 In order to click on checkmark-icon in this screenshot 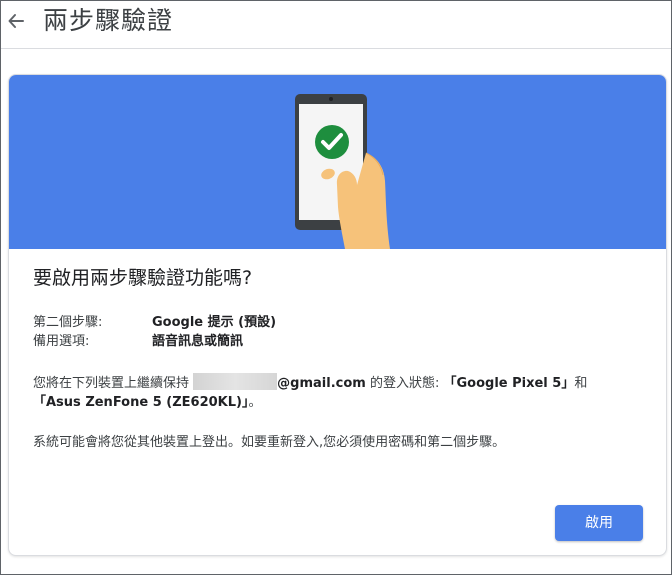, I will do `click(332, 142)`.